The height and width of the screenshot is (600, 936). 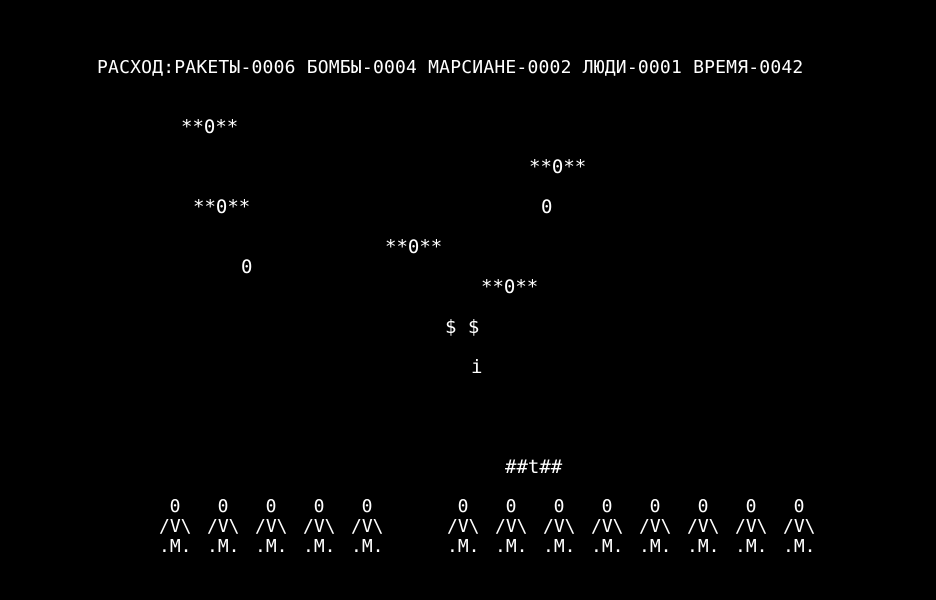 What do you see at coordinates (462, 327) in the screenshot?
I see `player-rocket: $ $` at bounding box center [462, 327].